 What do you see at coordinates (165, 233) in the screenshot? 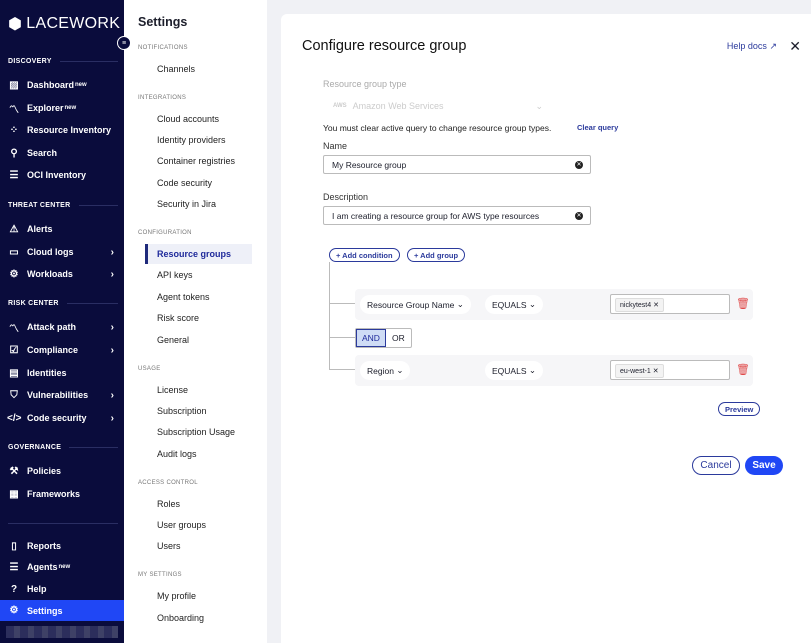
I see `settings-section-configuration: CONFIGURATION` at bounding box center [165, 233].